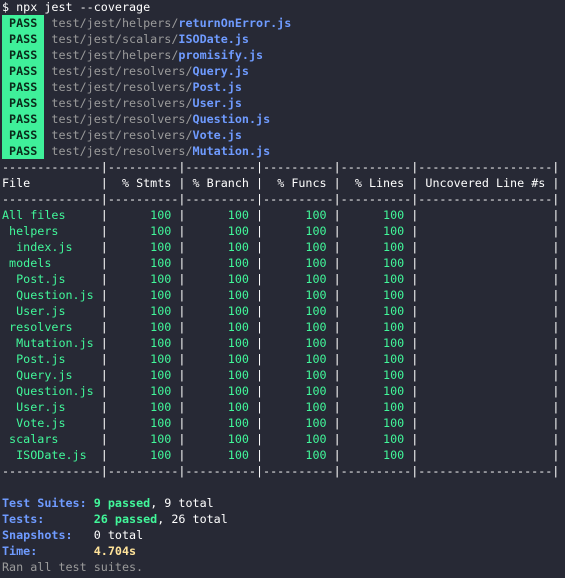 The height and width of the screenshot is (578, 565). Describe the element at coordinates (217, 87) in the screenshot. I see `test-file: Post.js` at that location.